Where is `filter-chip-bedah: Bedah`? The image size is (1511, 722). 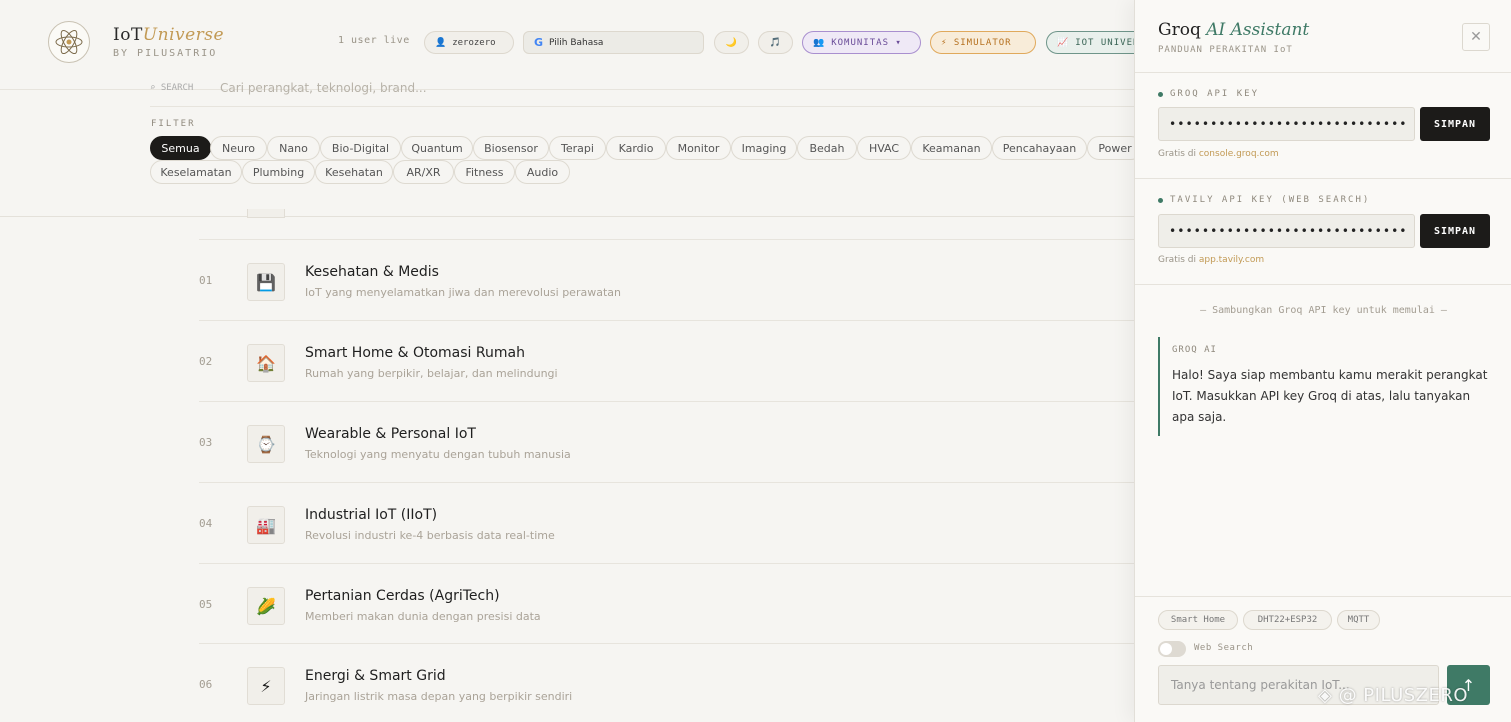
filter-chip-bedah: Bedah is located at coordinates (827, 148).